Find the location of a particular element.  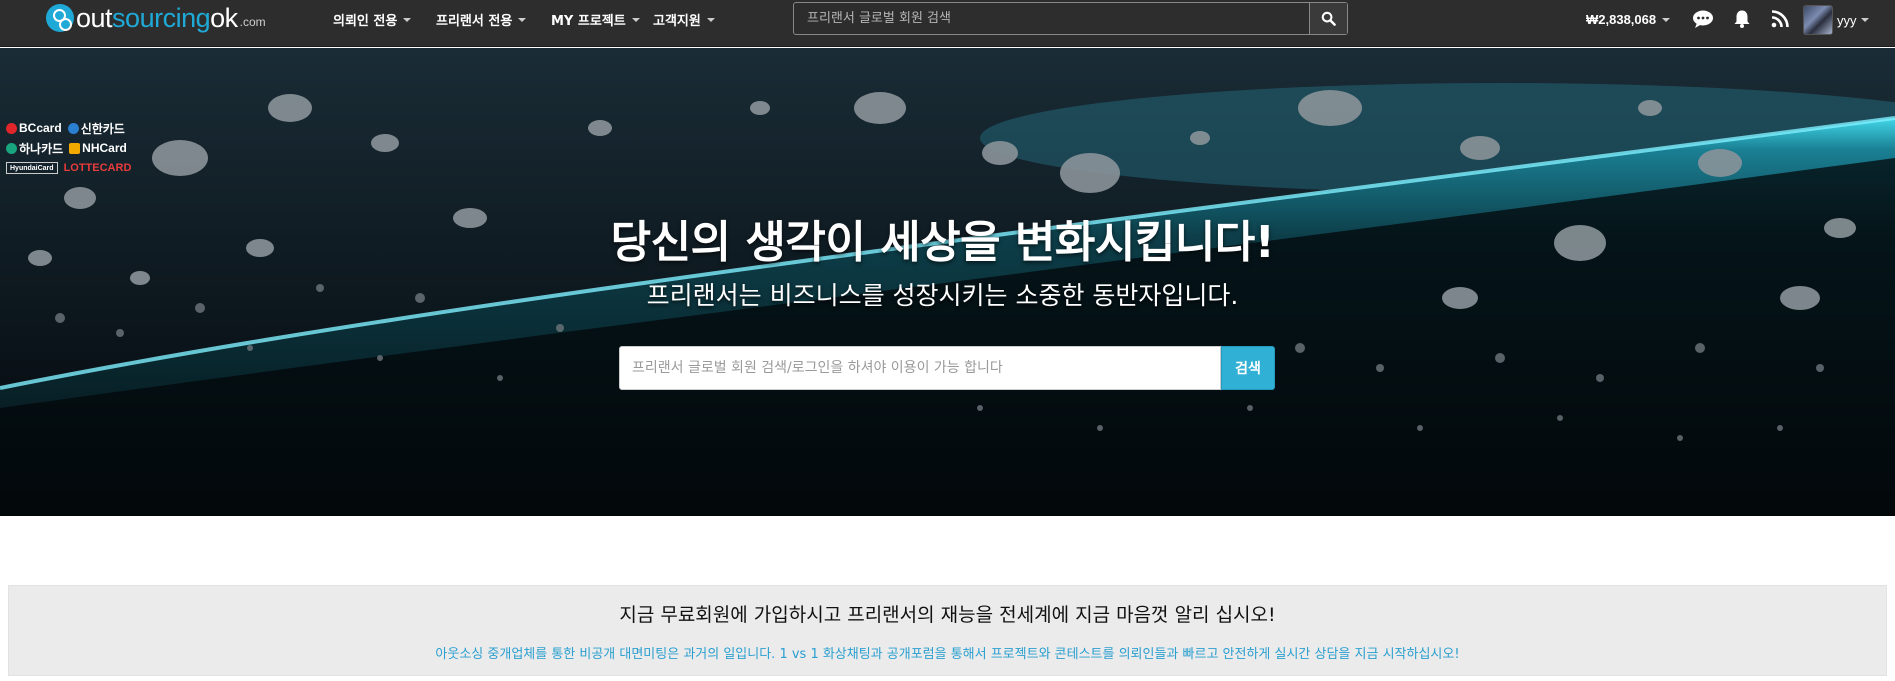

hero-title: 당신의 생각이 세상을 변화시킵니다! is located at coordinates (942, 242).